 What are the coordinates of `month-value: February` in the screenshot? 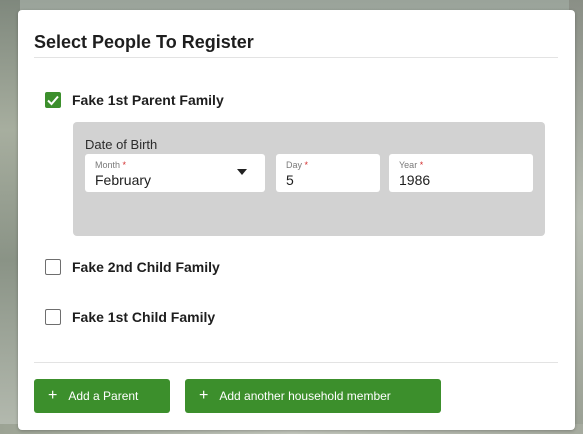 It's located at (123, 180).